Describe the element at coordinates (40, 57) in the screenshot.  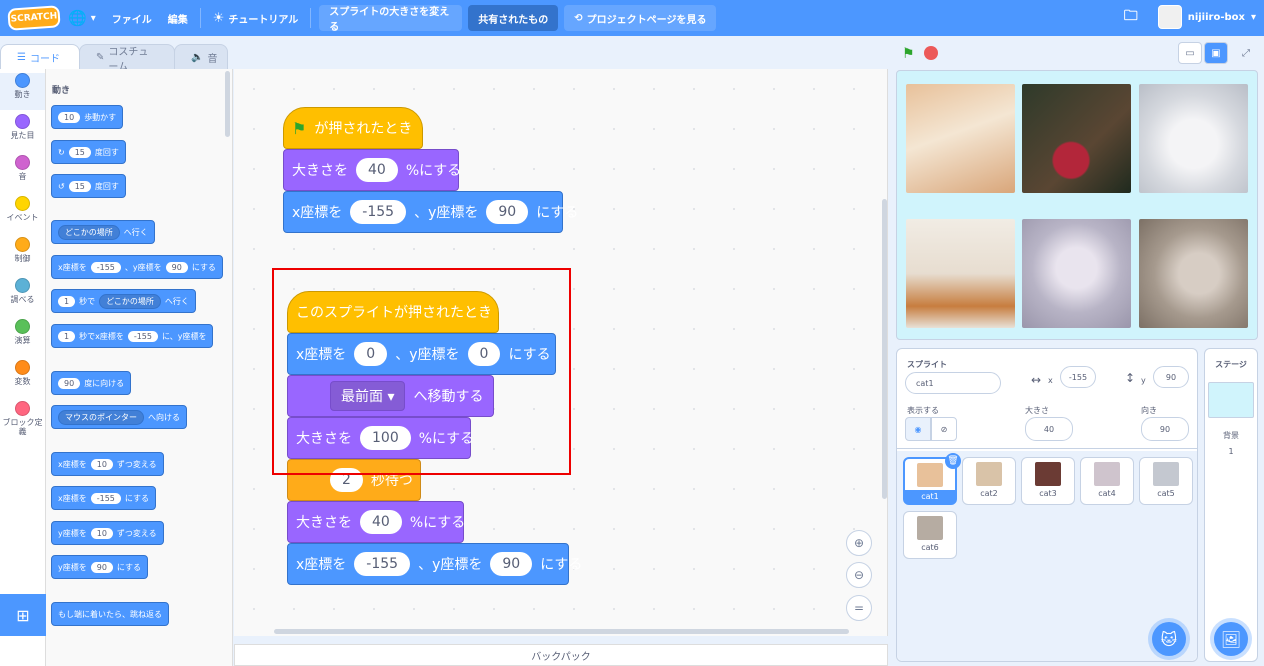
I see `tab-code: ☰ コード` at that location.